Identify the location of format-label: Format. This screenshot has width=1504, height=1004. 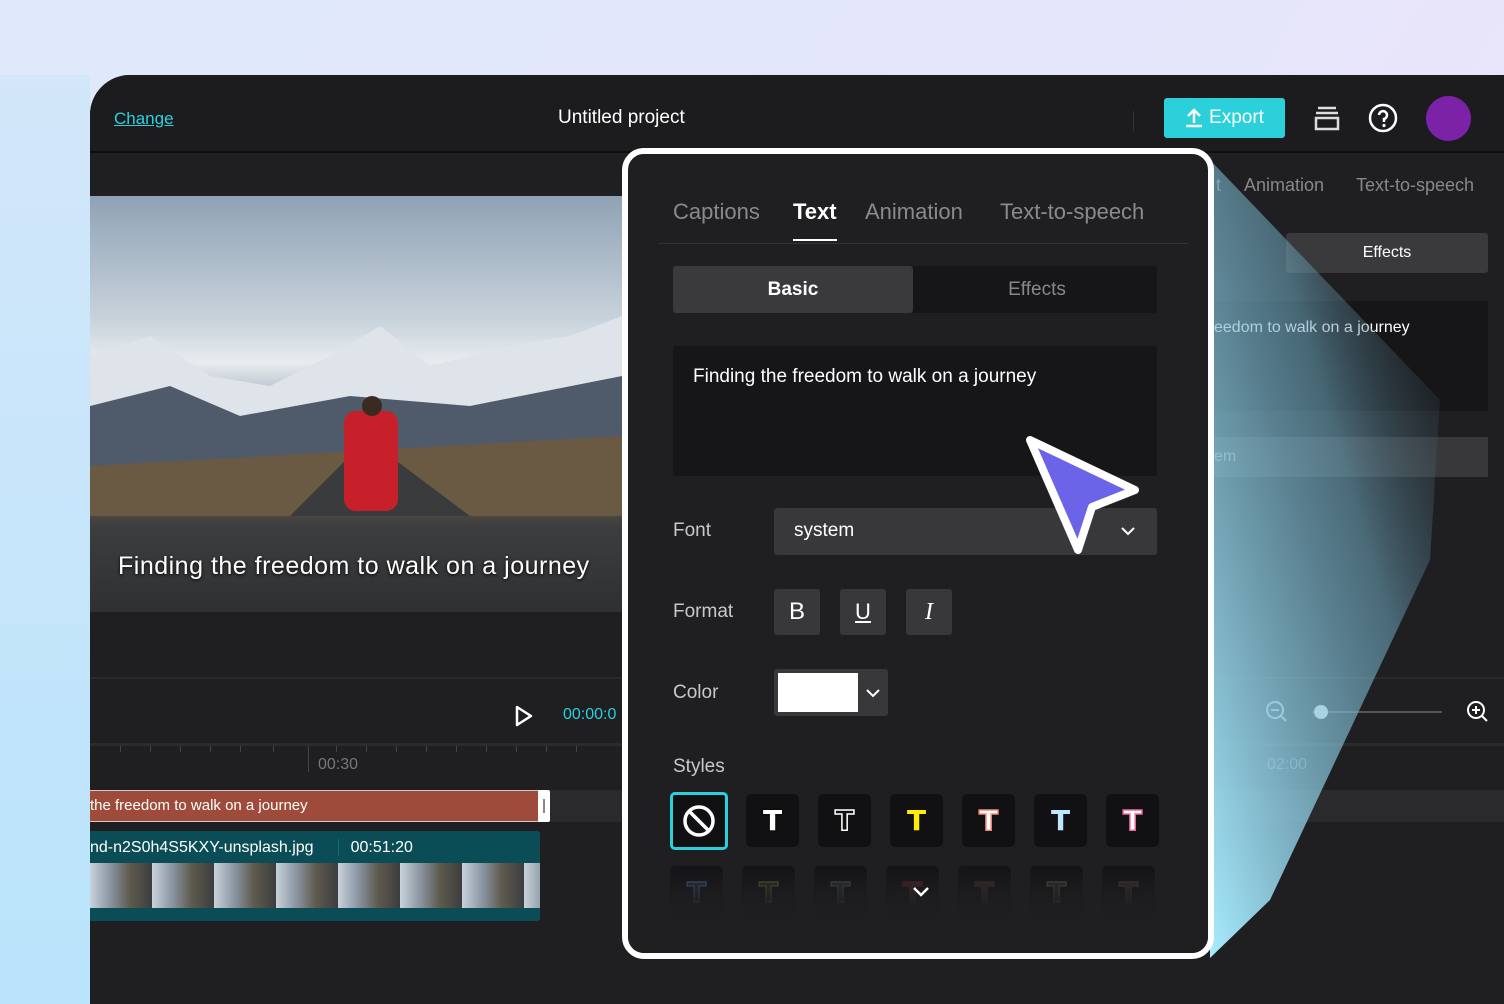
(703, 611).